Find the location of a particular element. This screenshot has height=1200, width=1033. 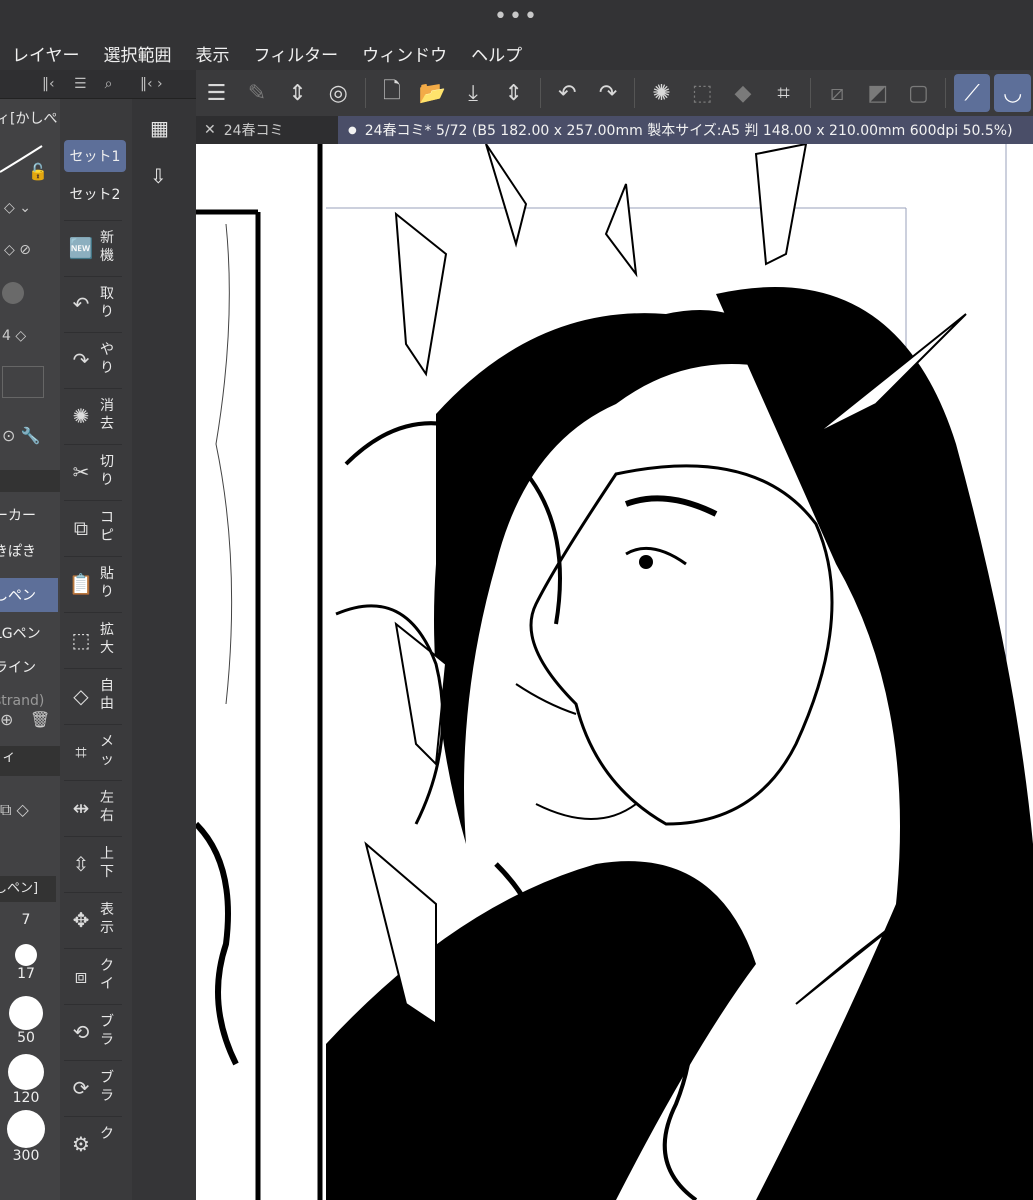

brush-size-120: 120 is located at coordinates (26, 1080).